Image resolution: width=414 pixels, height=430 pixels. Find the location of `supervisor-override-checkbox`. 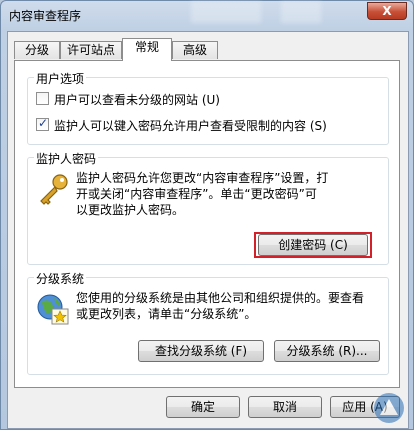

supervisor-override-checkbox is located at coordinates (42, 123).